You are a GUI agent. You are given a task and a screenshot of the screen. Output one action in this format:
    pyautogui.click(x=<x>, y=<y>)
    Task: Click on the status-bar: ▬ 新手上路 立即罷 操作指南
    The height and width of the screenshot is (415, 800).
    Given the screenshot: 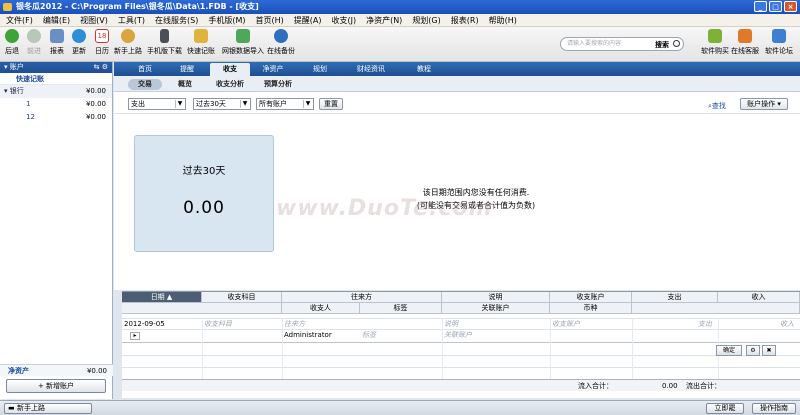 What is the action you would take?
    pyautogui.click(x=400, y=407)
    